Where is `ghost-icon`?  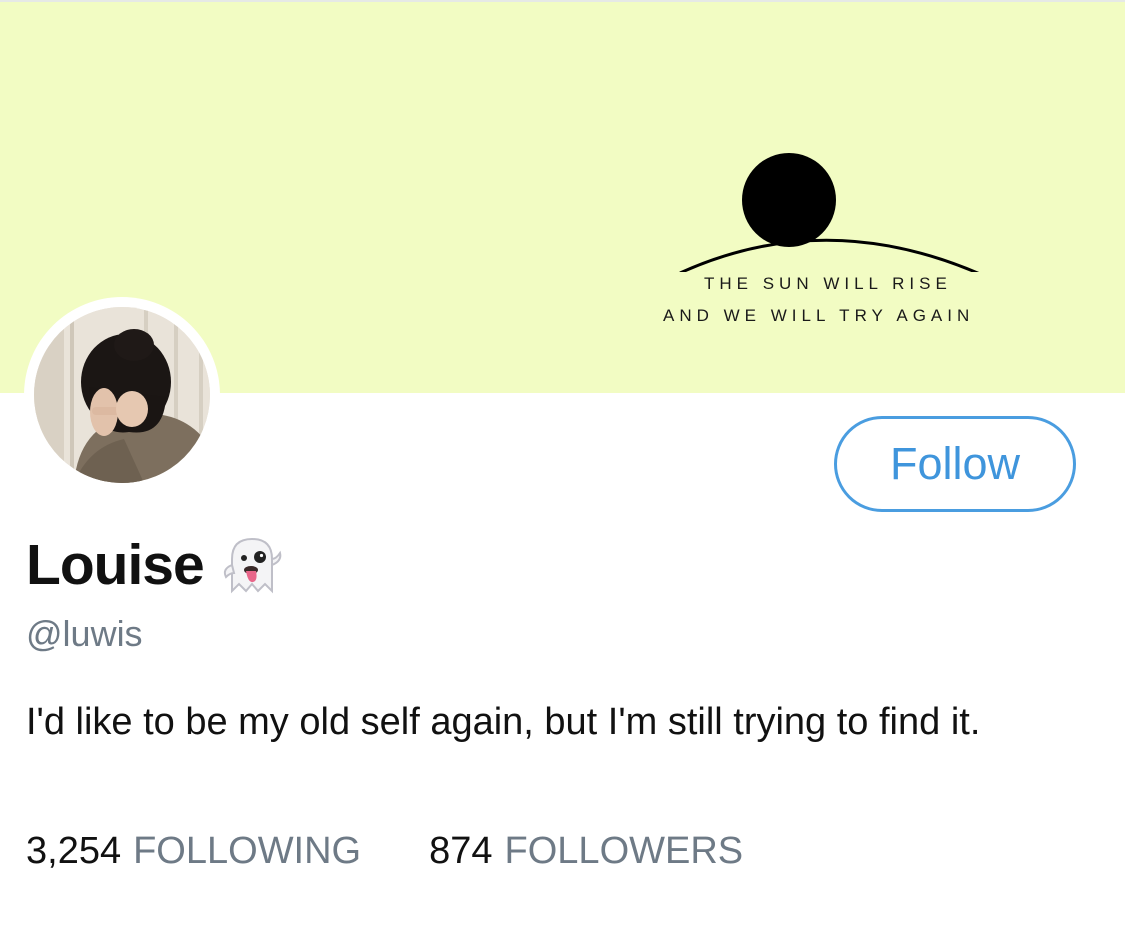
ghost-icon is located at coordinates (252, 565).